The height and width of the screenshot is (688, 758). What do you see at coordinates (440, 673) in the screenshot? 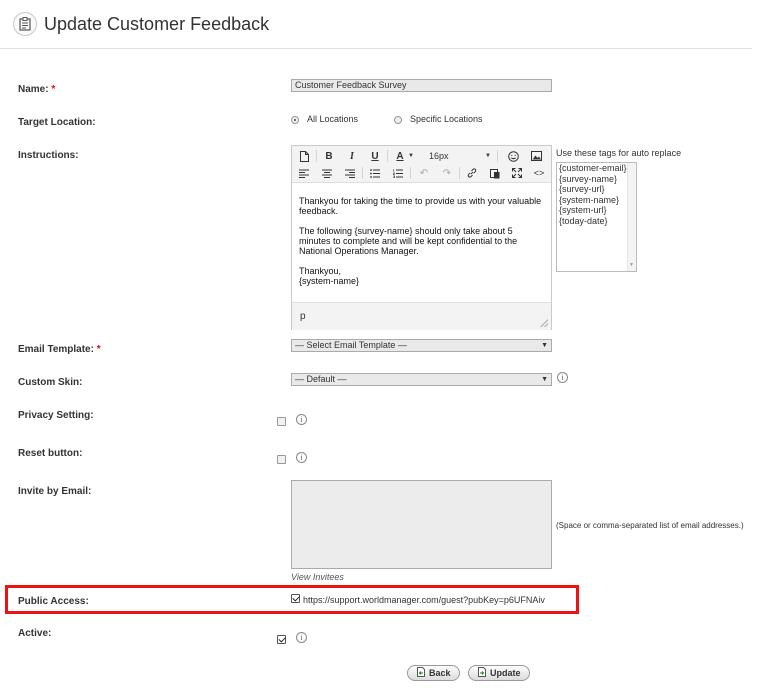
I see `back-button-label: Back` at bounding box center [440, 673].